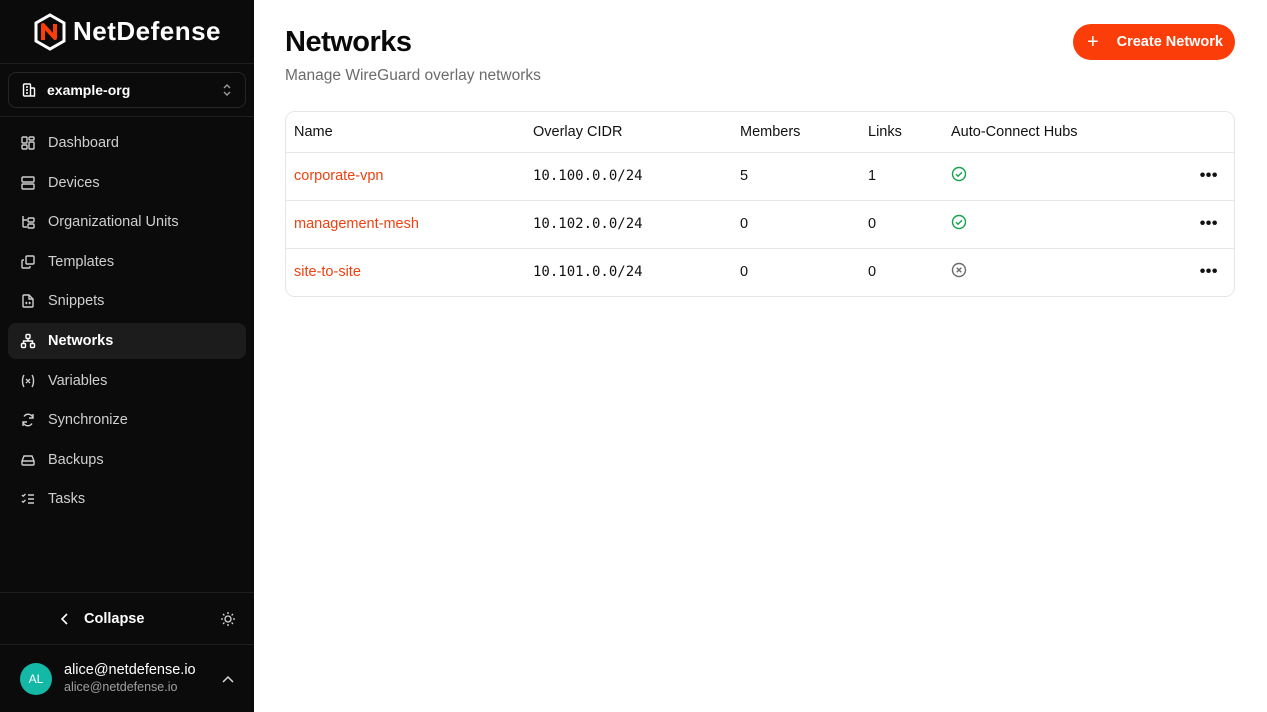  Describe the element at coordinates (78, 380) in the screenshot. I see `sidebar-item-label: Variables` at that location.